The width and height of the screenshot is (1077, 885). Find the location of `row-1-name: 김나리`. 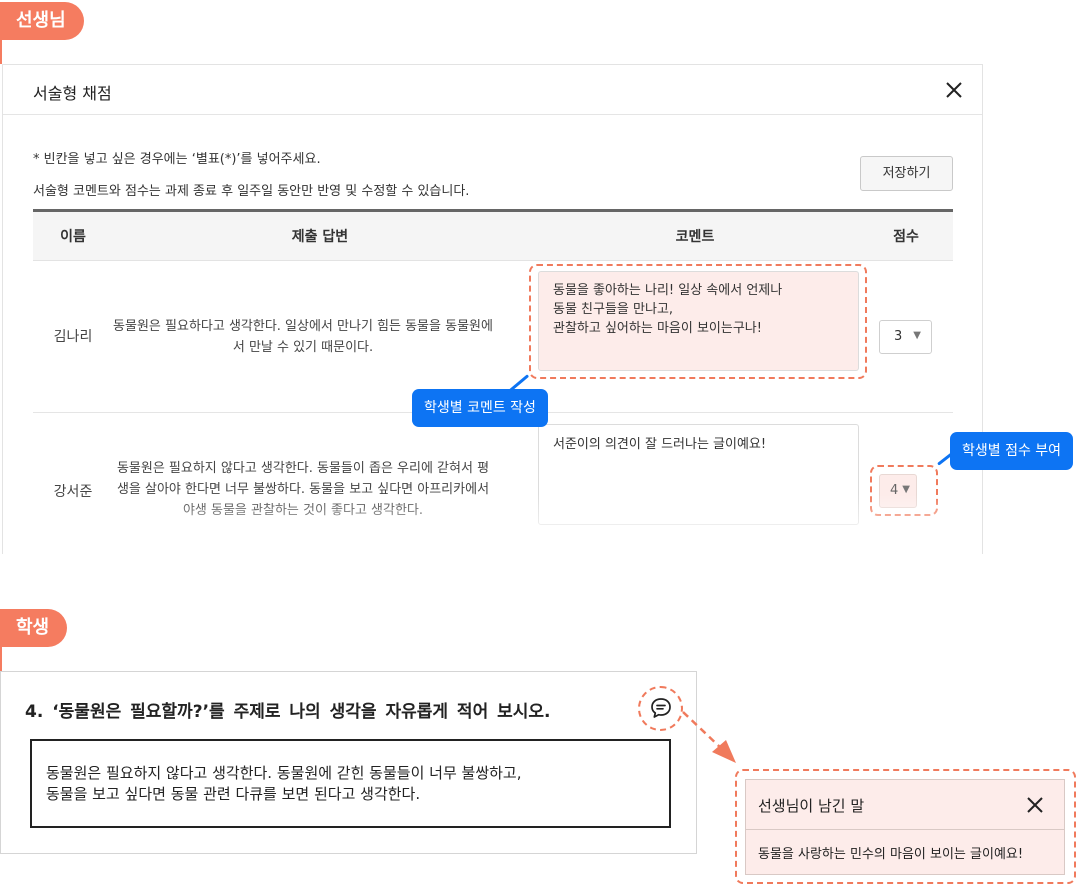

row-1-name: 김나리 is located at coordinates (73, 337).